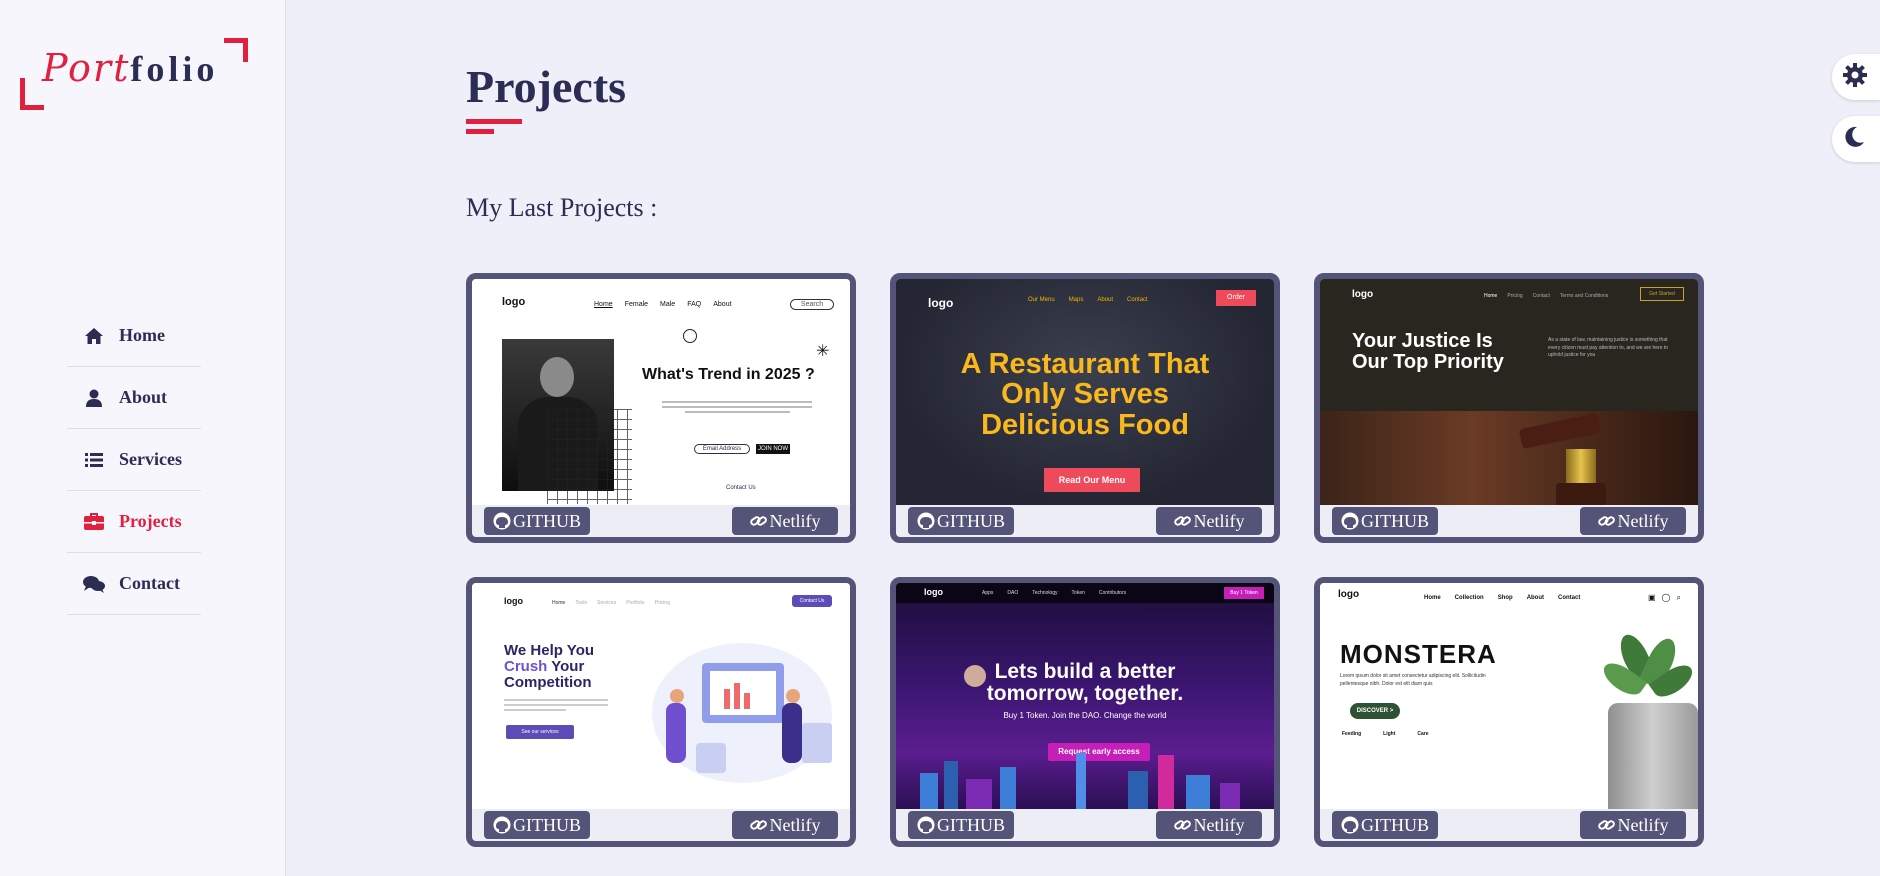  I want to click on sparkle-icon: ✳, so click(823, 351).